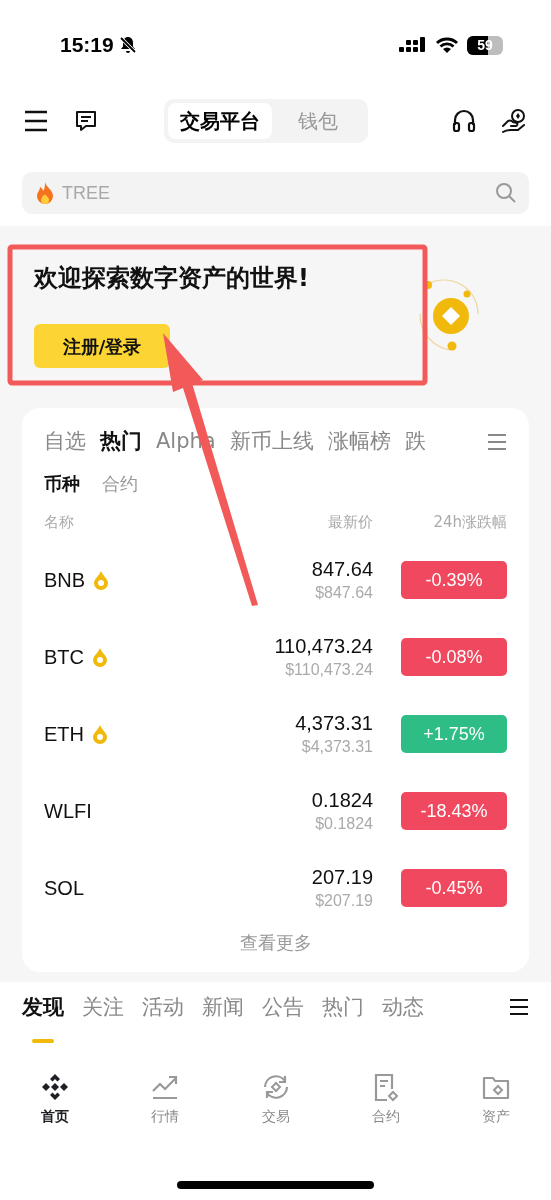 The width and height of the screenshot is (551, 1200). I want to click on column-header: 最新价, so click(350, 522).